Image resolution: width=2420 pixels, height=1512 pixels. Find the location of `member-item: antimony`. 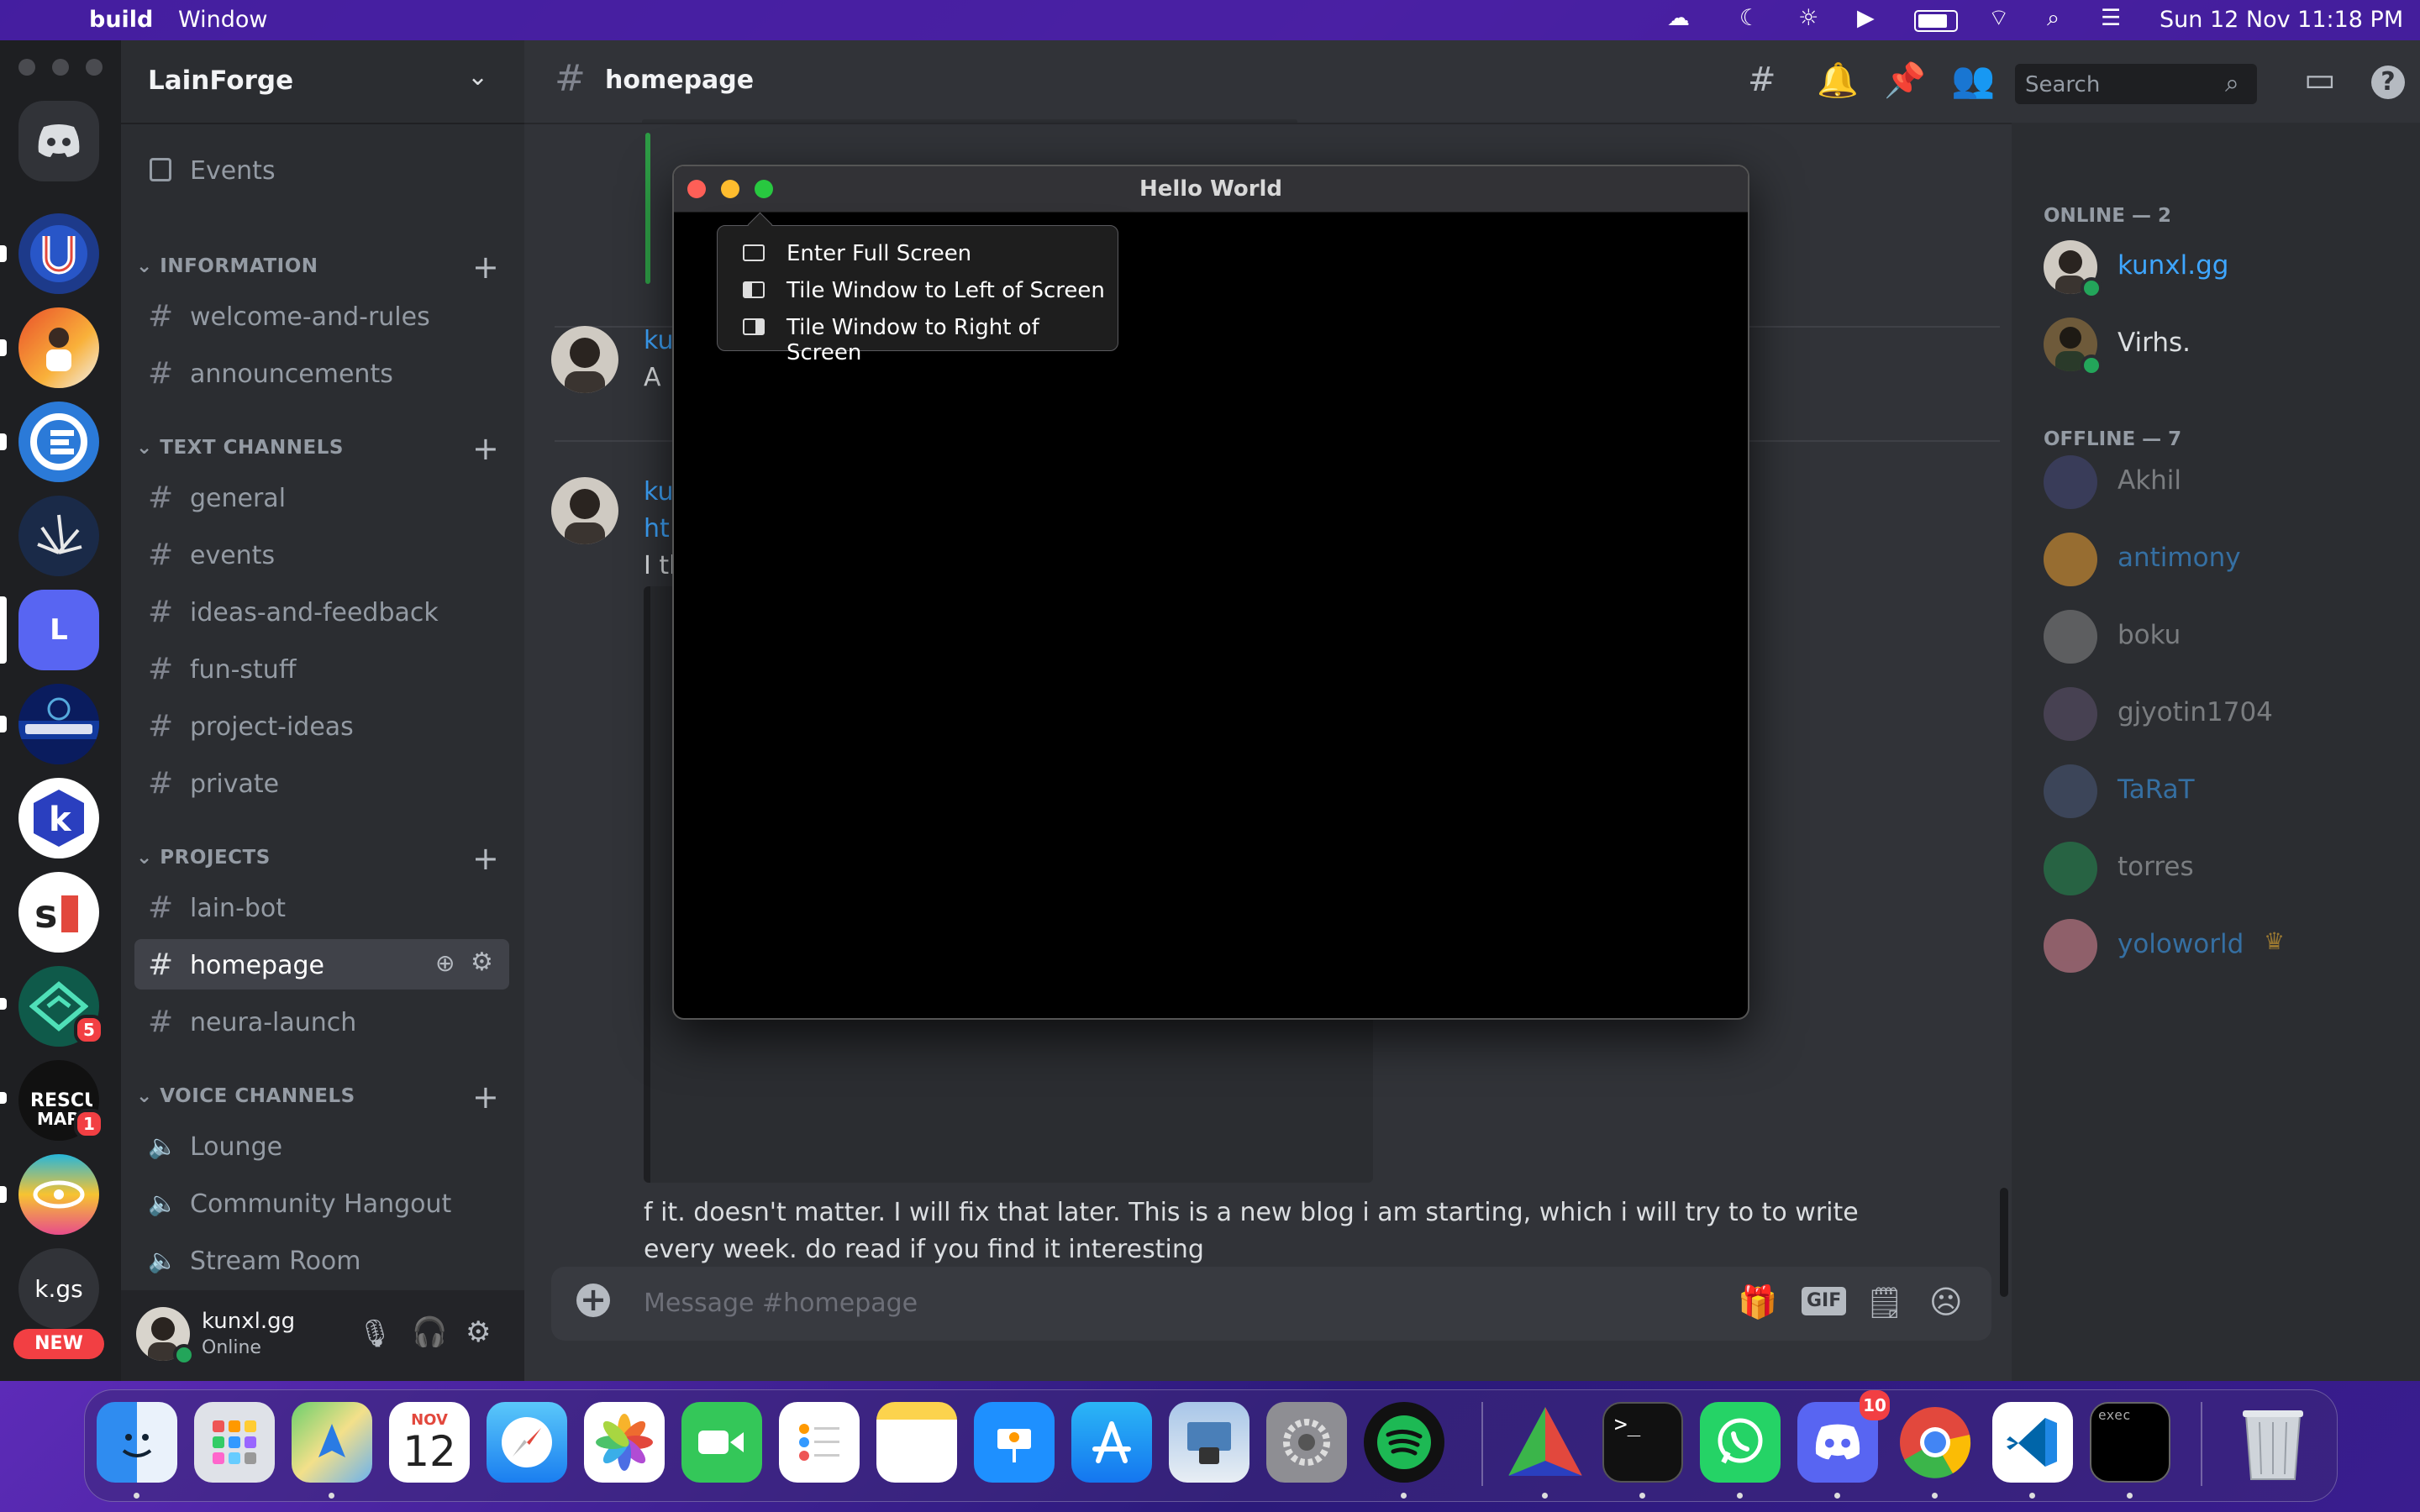

member-item: antimony is located at coordinates (2228, 559).